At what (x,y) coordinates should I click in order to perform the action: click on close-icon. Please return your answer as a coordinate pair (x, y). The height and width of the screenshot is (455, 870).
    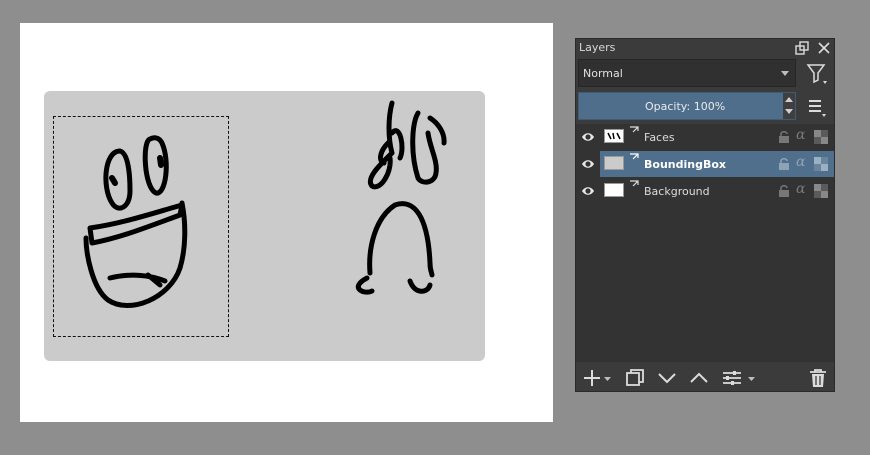
    Looking at the image, I should click on (824, 48).